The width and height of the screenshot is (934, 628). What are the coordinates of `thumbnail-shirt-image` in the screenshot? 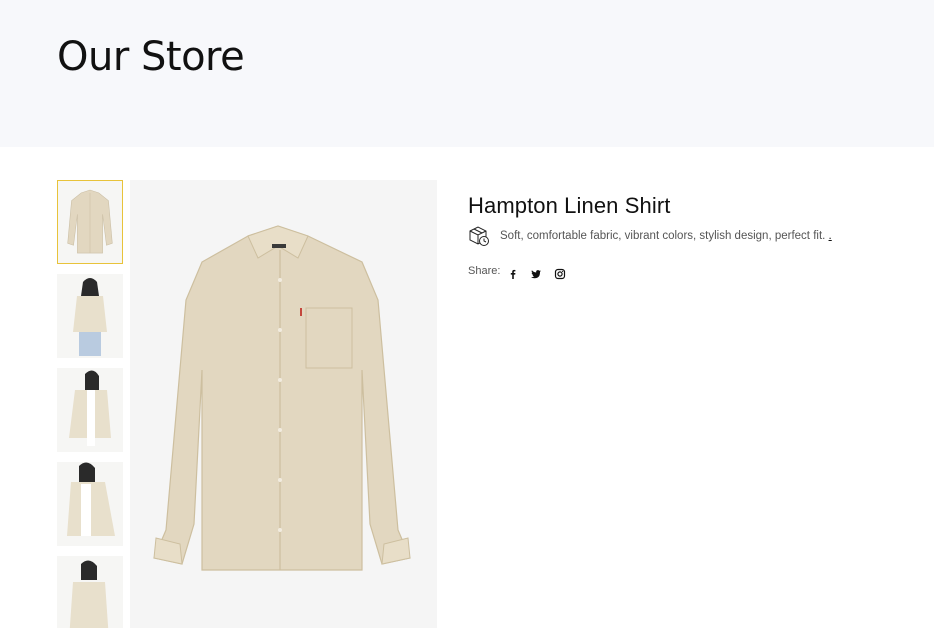 It's located at (90, 222).